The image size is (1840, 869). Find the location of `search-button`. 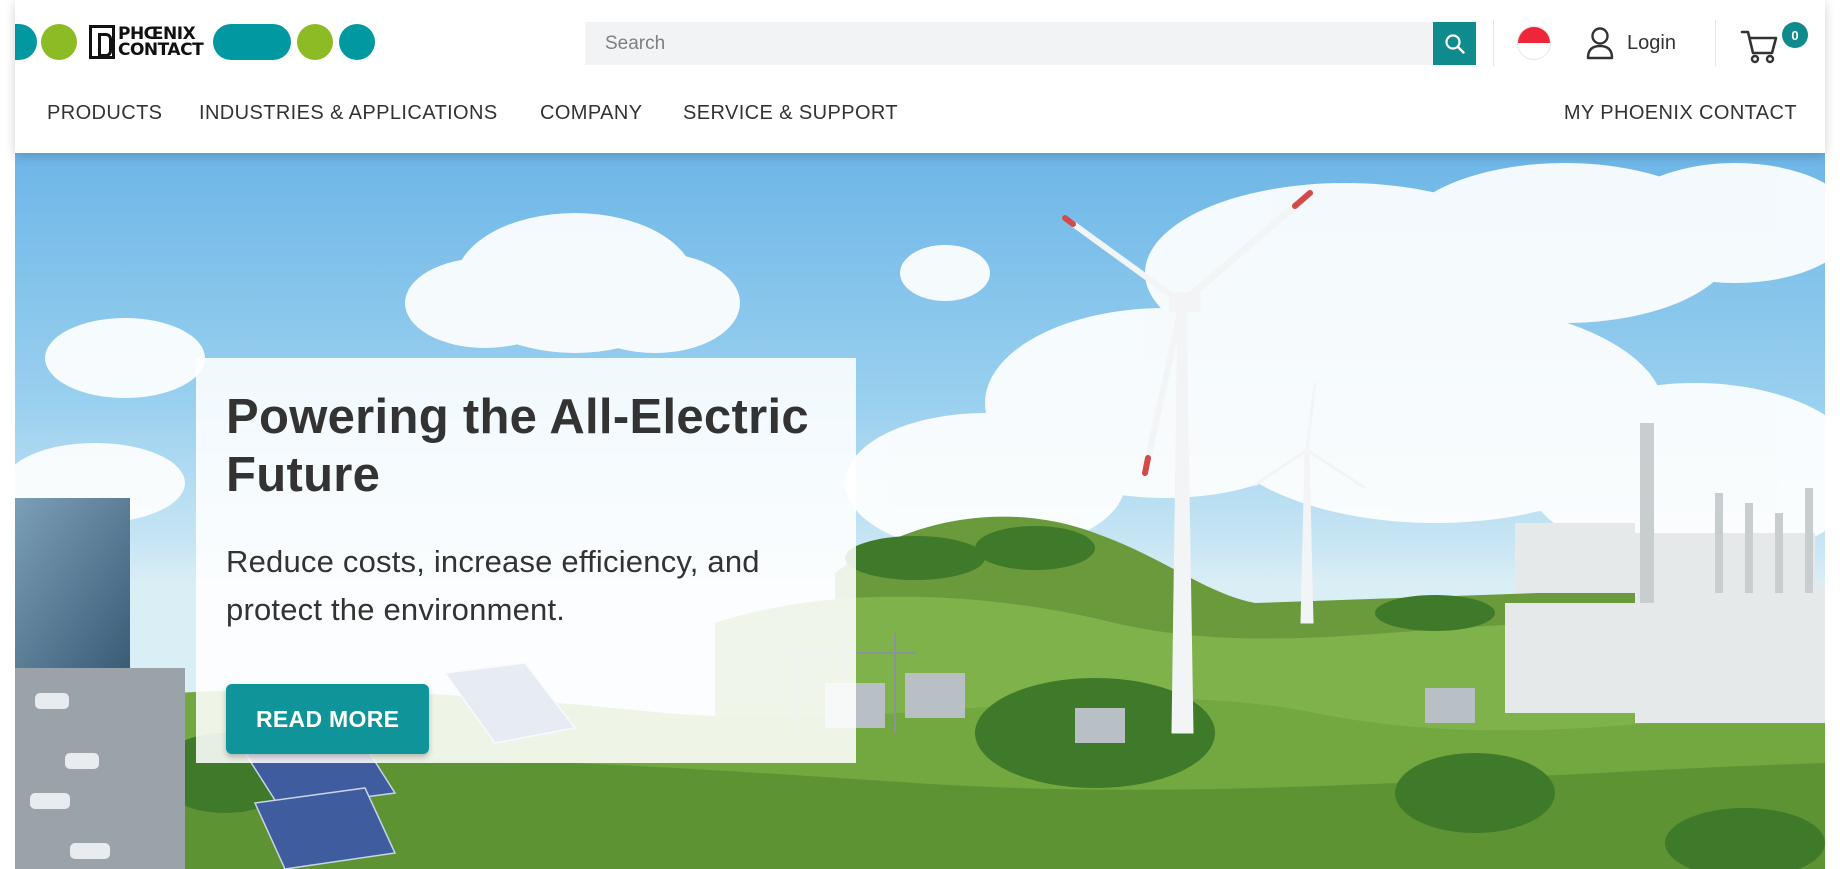

search-button is located at coordinates (1454, 43).